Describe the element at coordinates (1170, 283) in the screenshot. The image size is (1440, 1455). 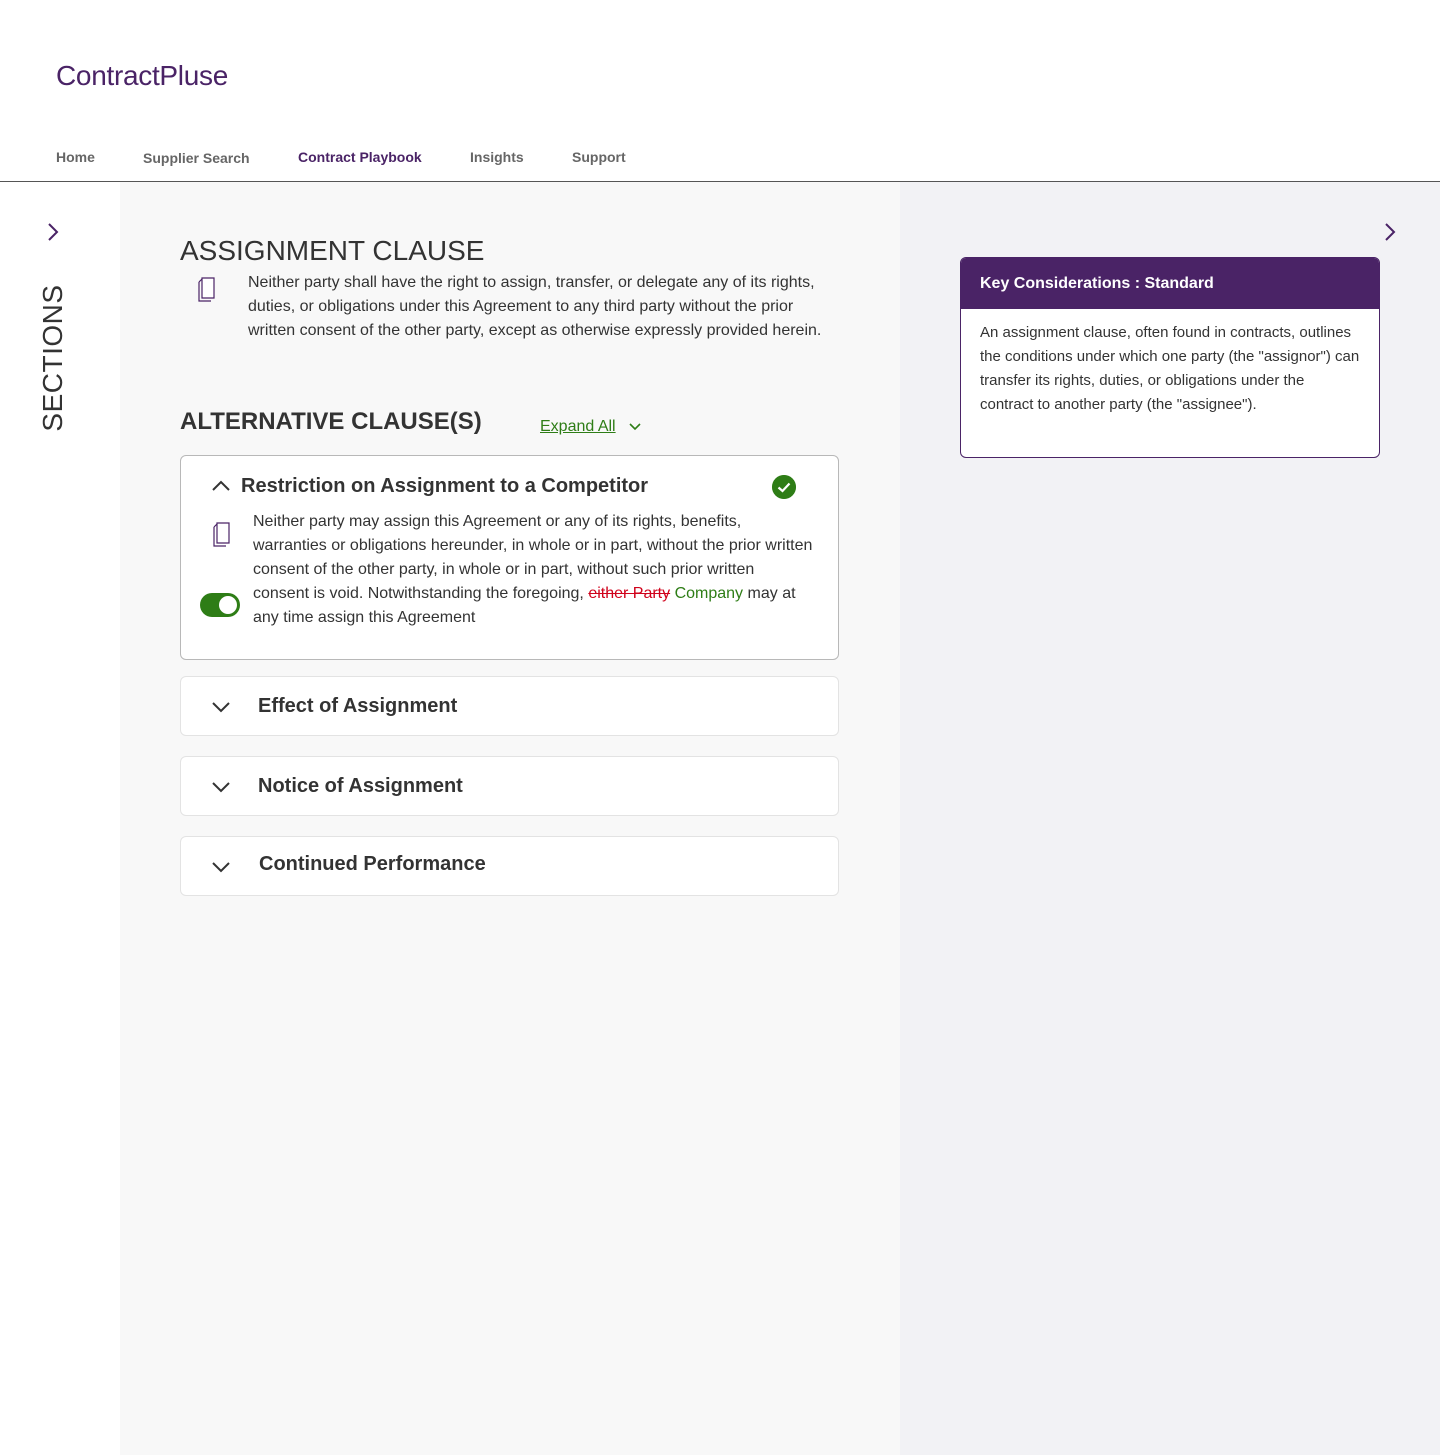
I see `key-considerations-header: Key Considerations : Standard` at that location.